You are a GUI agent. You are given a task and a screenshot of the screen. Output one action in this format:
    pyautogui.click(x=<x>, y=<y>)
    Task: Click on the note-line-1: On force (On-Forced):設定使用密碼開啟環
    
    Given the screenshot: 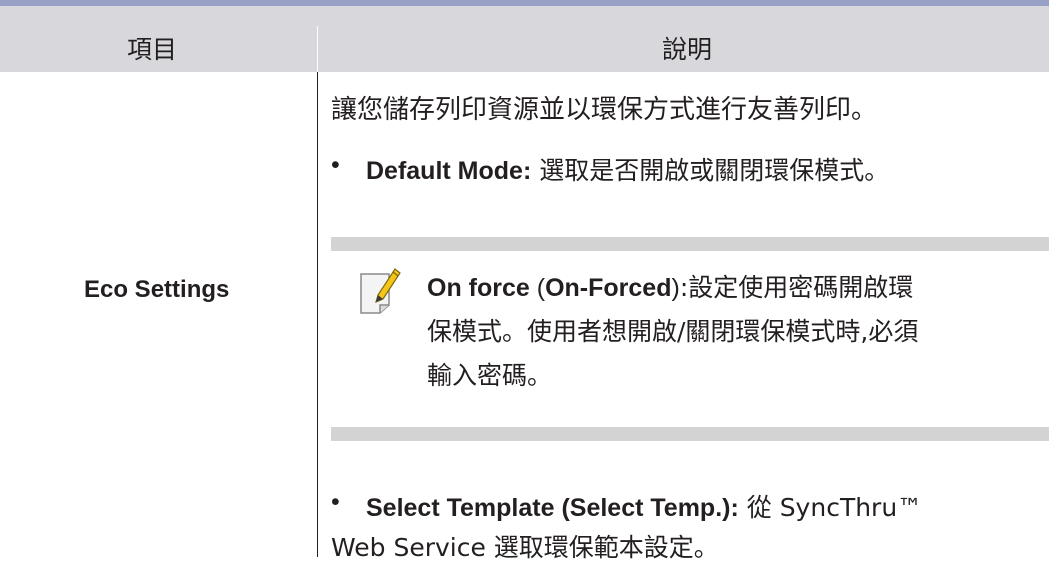 What is the action you would take?
    pyautogui.click(x=732, y=288)
    